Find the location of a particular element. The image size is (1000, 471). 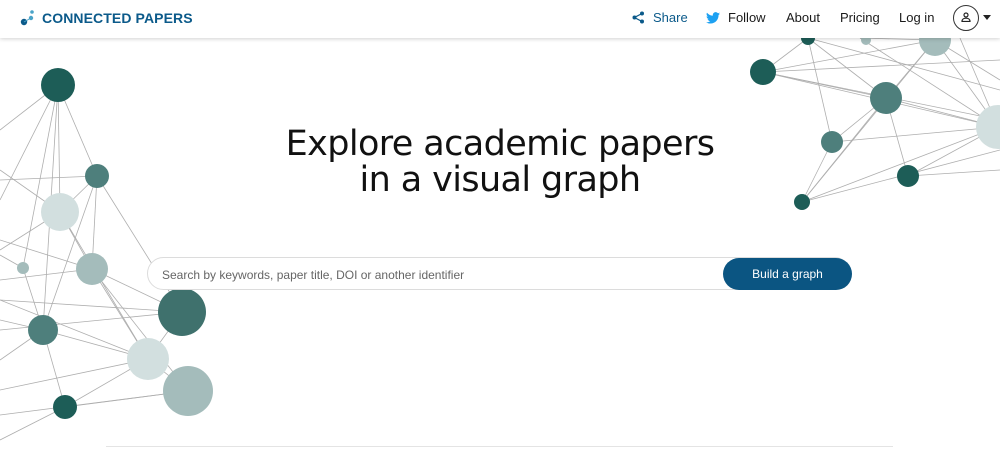

login-link: Log in is located at coordinates (916, 17).